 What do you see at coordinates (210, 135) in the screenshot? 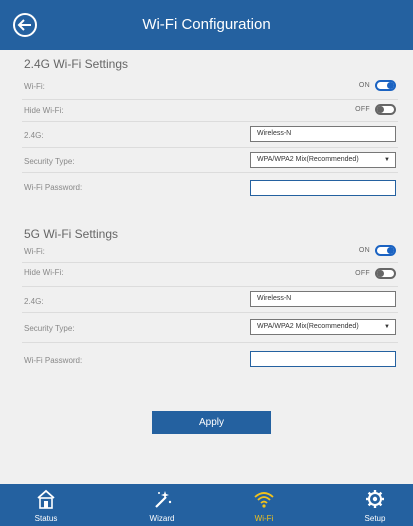
I see `row-ssid-24g: 2.4G: Wireless-N` at bounding box center [210, 135].